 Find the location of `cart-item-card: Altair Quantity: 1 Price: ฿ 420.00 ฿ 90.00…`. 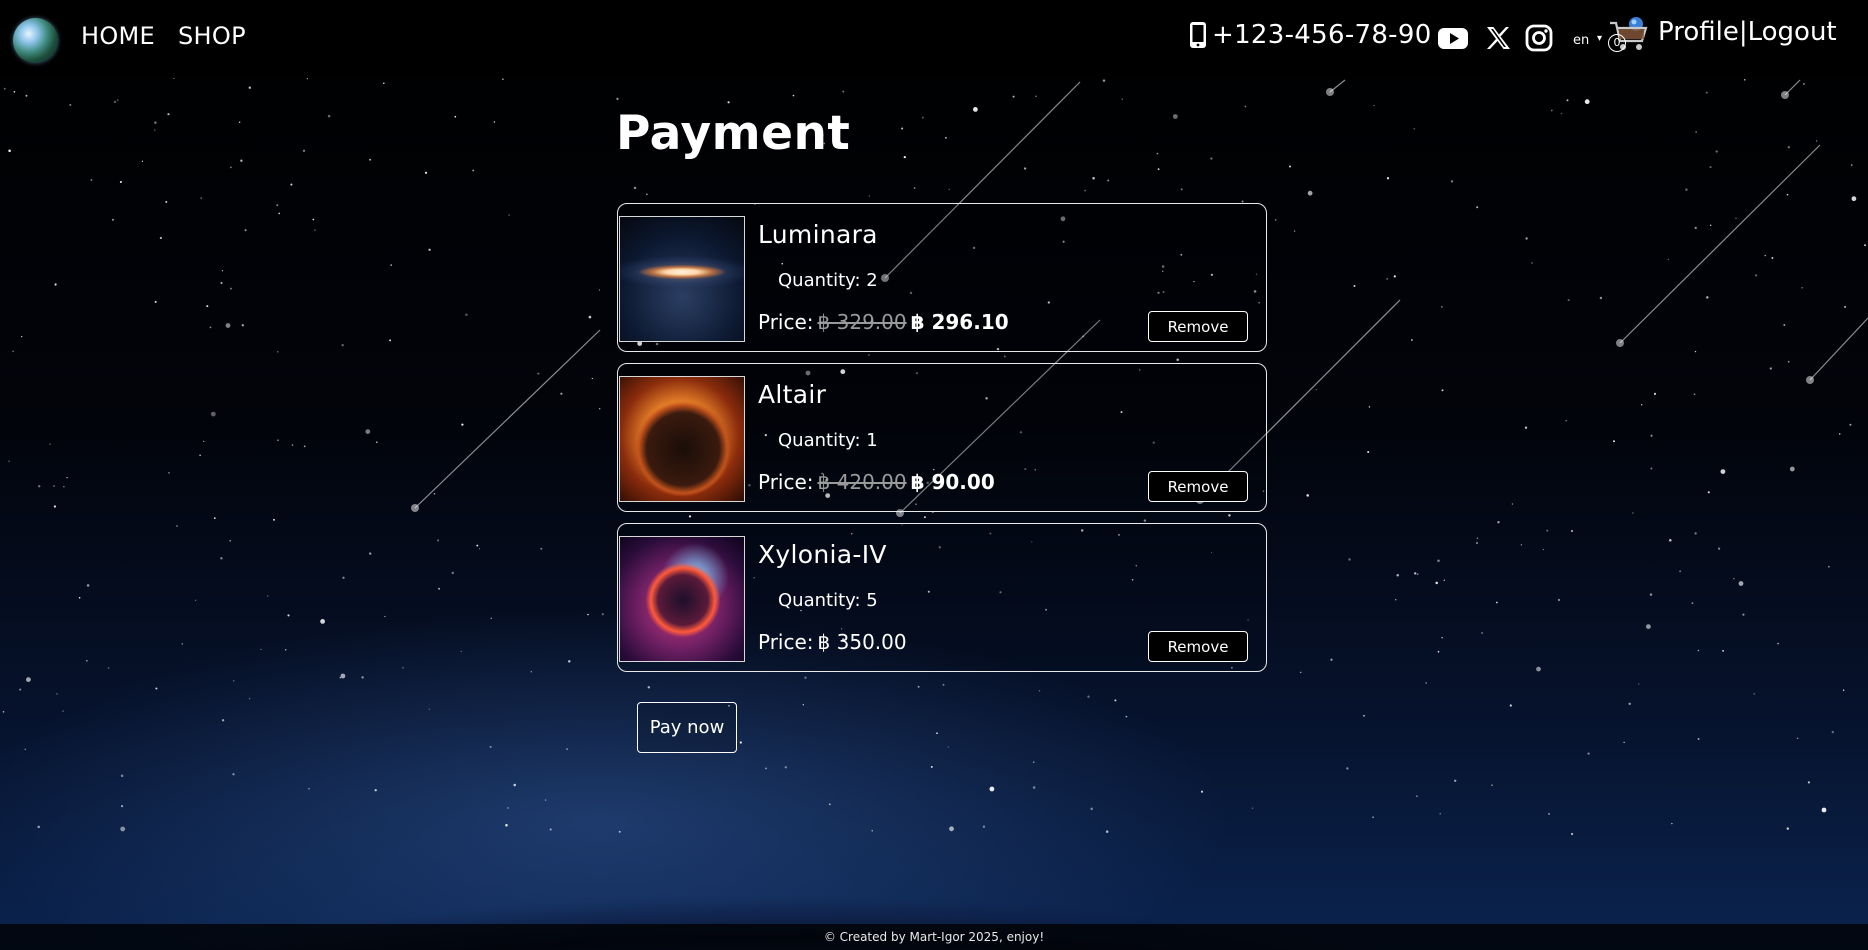

cart-item-card: Altair Quantity: 1 Price: ฿ 420.00 ฿ 90.00… is located at coordinates (942, 437).